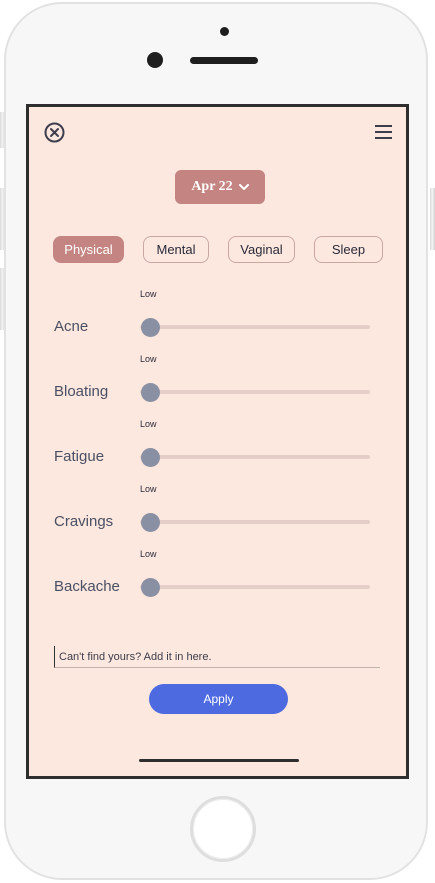 The image size is (435, 883). Describe the element at coordinates (243, 186) in the screenshot. I see `chevron-down-icon` at that location.